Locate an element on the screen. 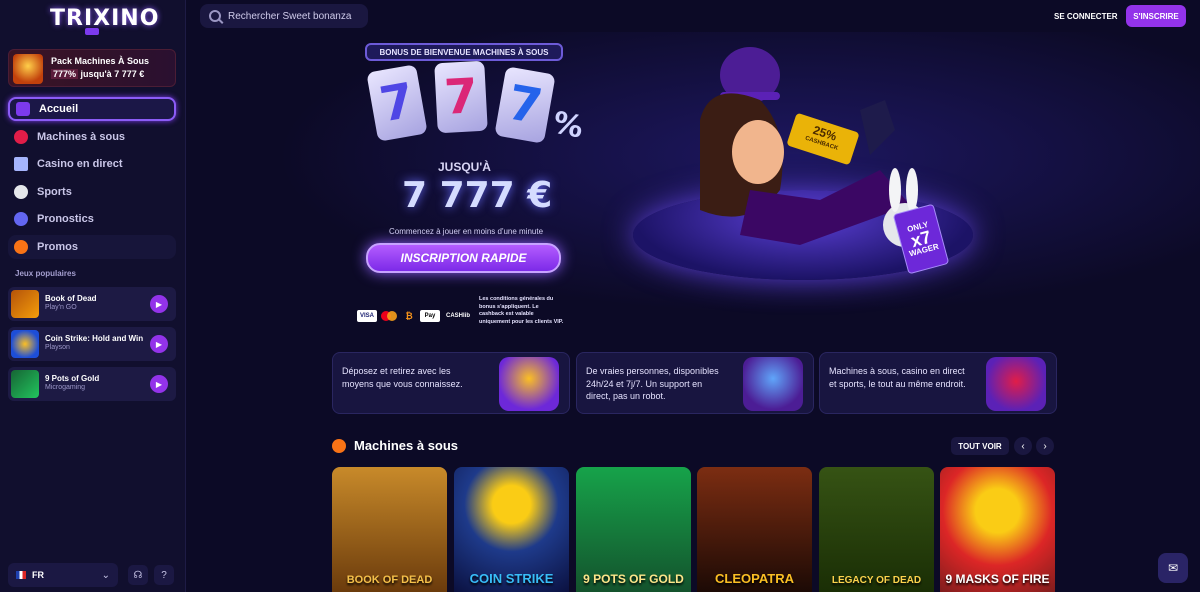 Image resolution: width=1200 pixels, height=592 pixels. sidebar-item-label: Pronostics is located at coordinates (65, 219).